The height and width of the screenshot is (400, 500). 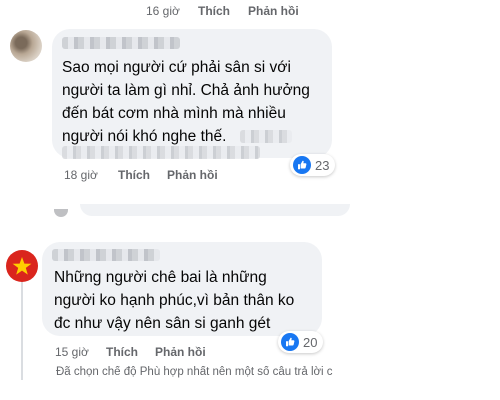 I want to click on comment-line-text: người nói khó nghe thế., so click(x=144, y=136).